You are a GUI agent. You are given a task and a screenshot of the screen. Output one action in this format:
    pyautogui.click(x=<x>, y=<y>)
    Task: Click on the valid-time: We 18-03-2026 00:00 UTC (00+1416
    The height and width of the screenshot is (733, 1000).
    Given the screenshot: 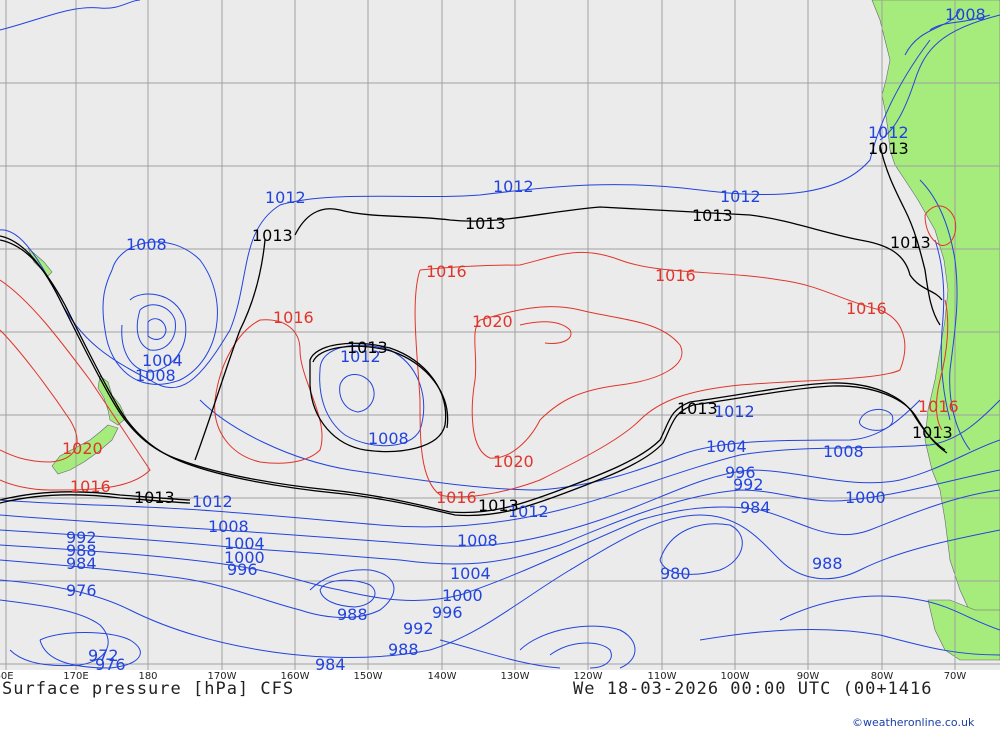 What is the action you would take?
    pyautogui.click(x=753, y=689)
    